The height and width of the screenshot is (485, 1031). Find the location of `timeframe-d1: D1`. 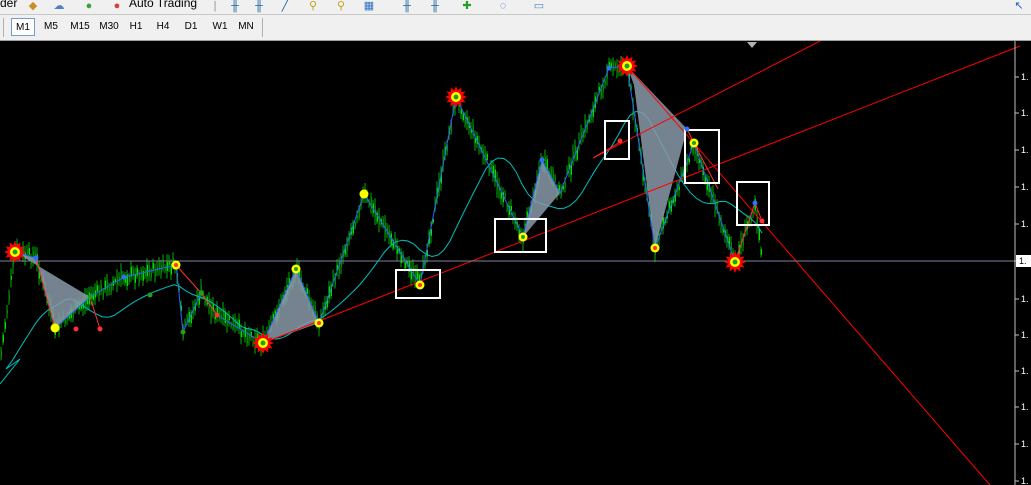

timeframe-d1: D1 is located at coordinates (191, 27).